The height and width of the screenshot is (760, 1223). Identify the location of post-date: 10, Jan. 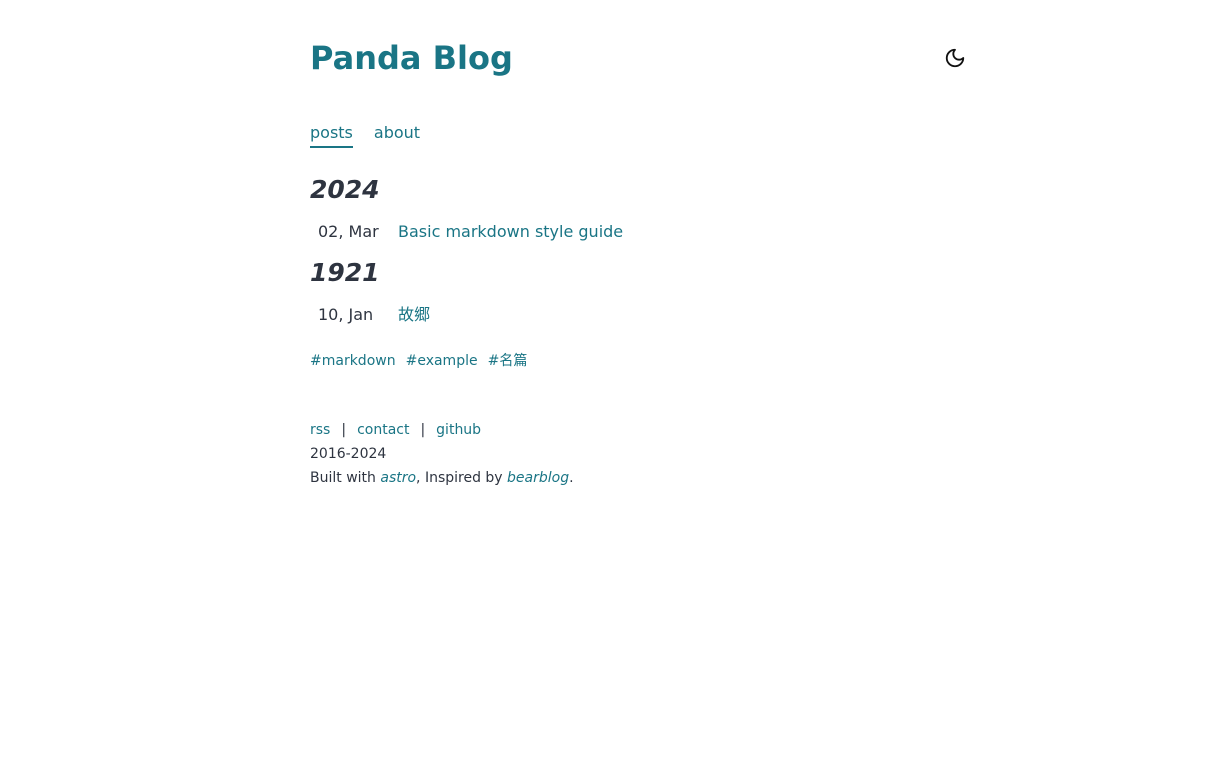
(346, 314).